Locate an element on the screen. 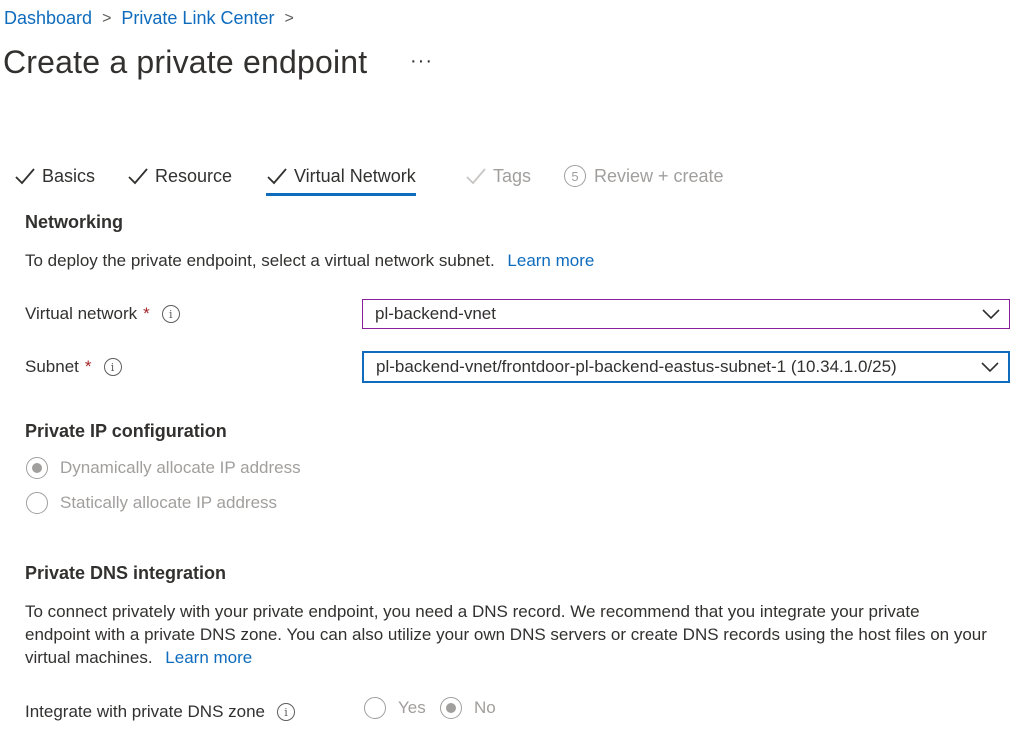 This screenshot has width=1031, height=739. virtual-network-label-text: Virtual network is located at coordinates (81, 313).